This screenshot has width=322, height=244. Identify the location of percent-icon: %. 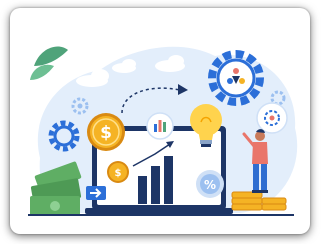
(210, 184).